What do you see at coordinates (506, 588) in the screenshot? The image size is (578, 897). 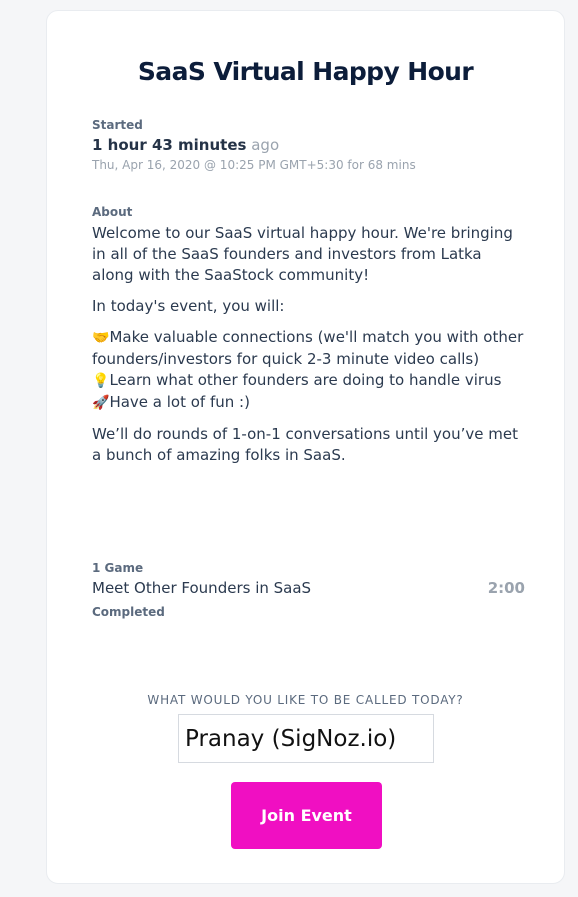 I see `game-time: 2:00` at bounding box center [506, 588].